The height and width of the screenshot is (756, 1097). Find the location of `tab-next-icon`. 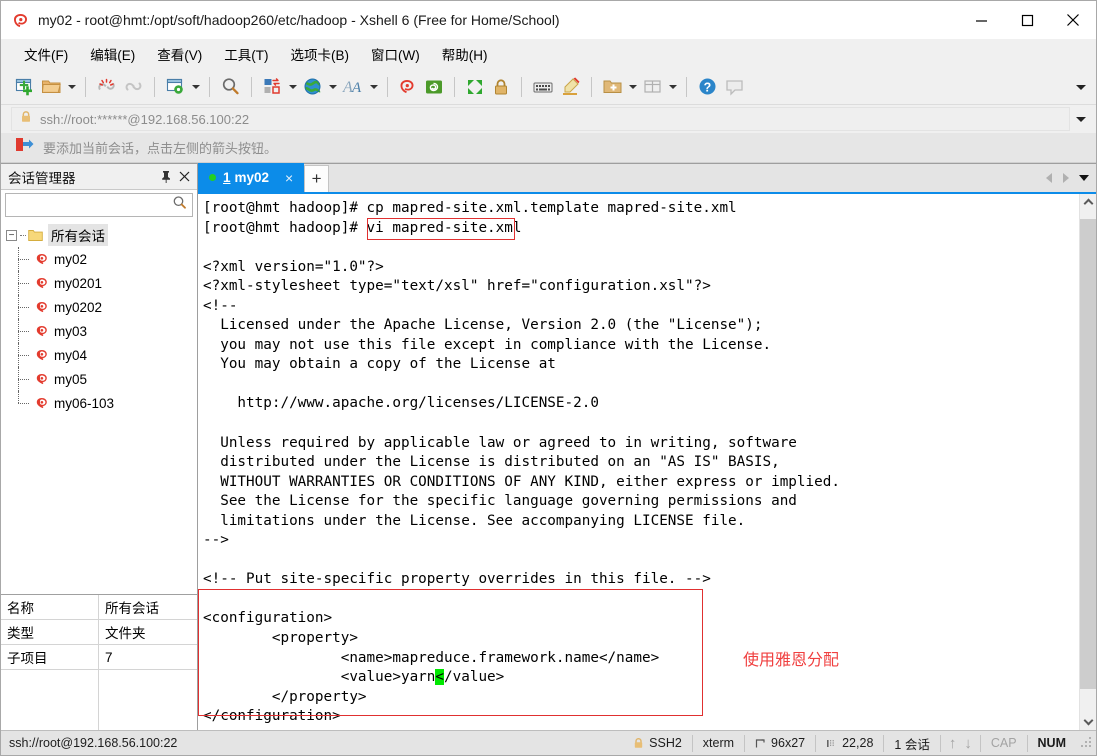

tab-next-icon is located at coordinates (1065, 177).